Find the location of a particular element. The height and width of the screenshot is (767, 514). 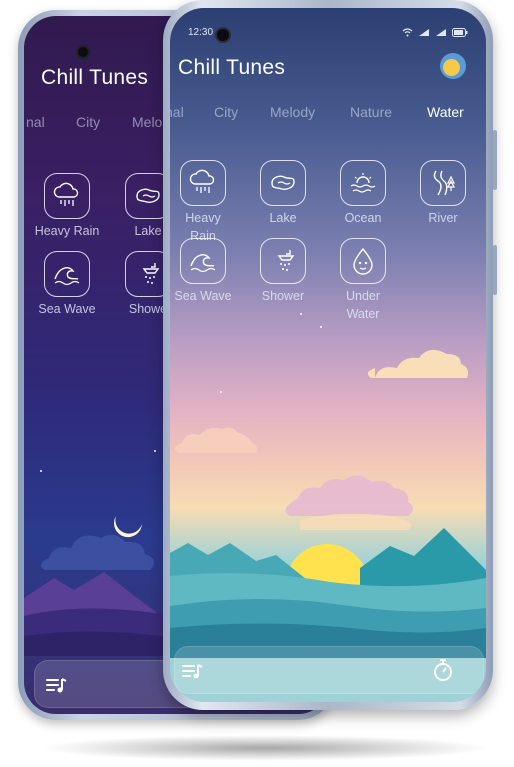

back-camera is located at coordinates (83, 52).